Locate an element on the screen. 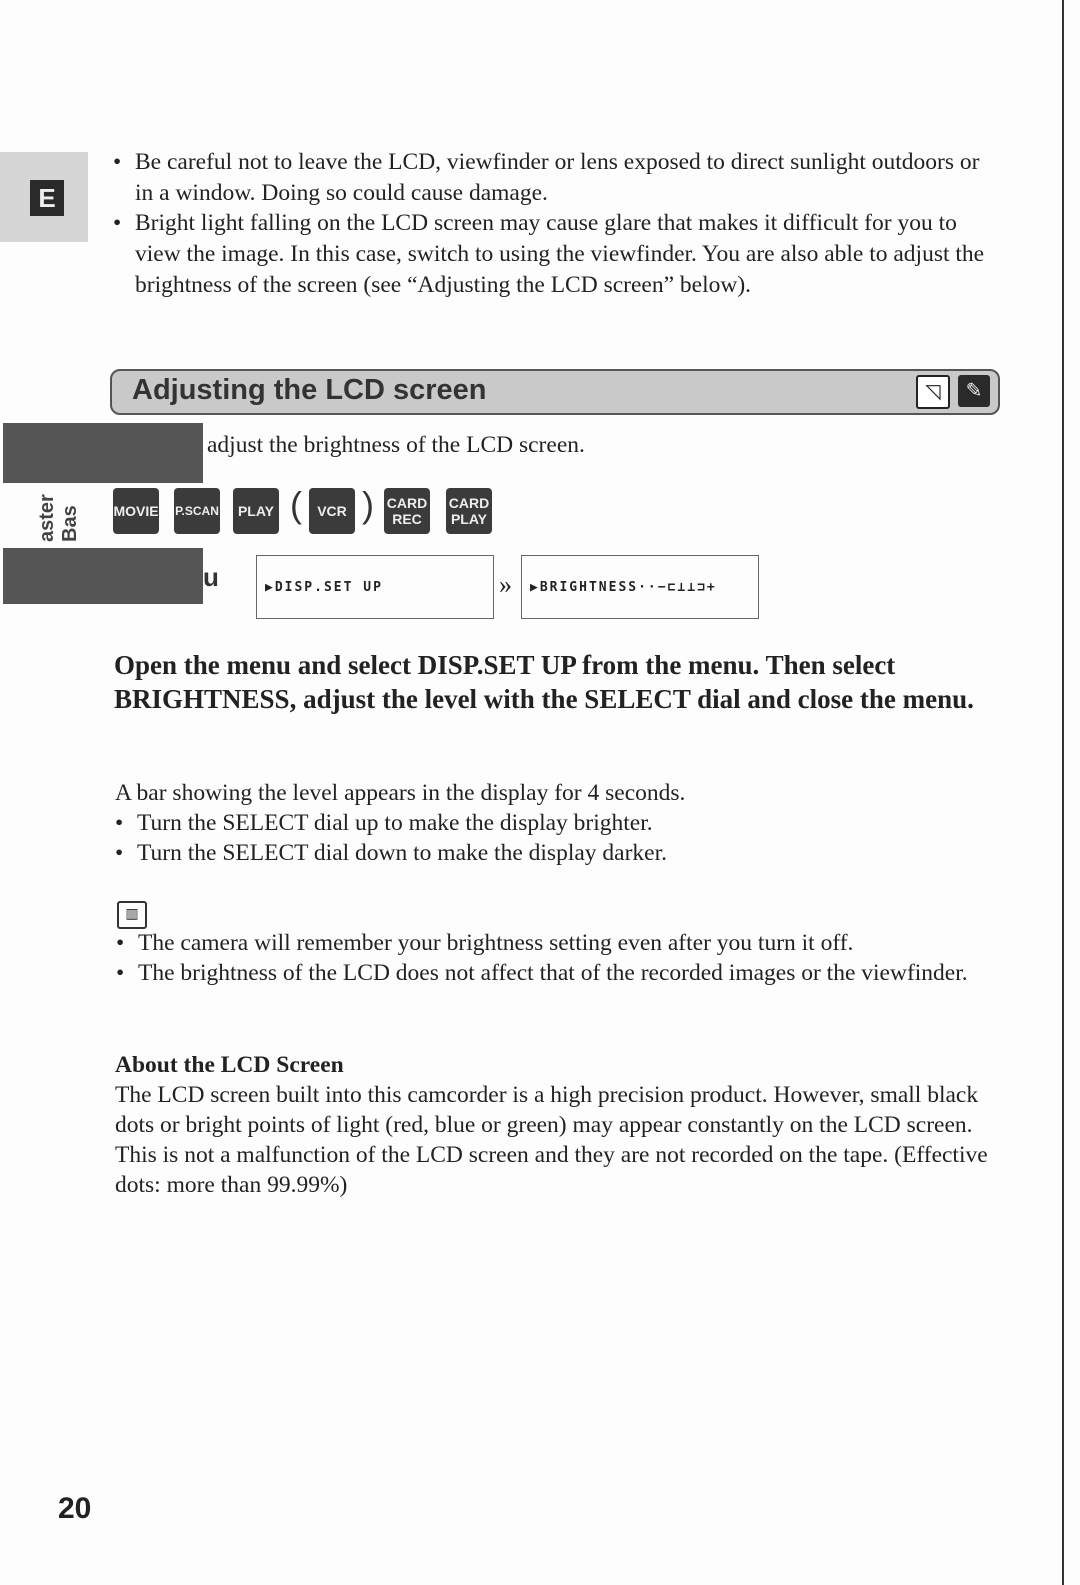 Image resolution: width=1080 pixels, height=1585 pixels. about-heading: About the LCD Screen is located at coordinates (229, 1065).